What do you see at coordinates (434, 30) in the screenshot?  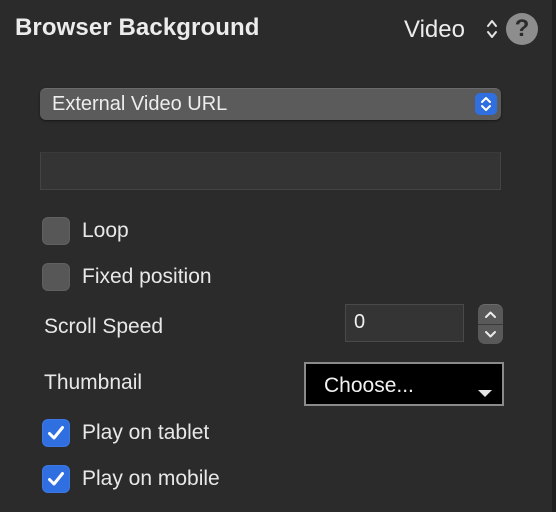 I see `background-type-select: Video` at bounding box center [434, 30].